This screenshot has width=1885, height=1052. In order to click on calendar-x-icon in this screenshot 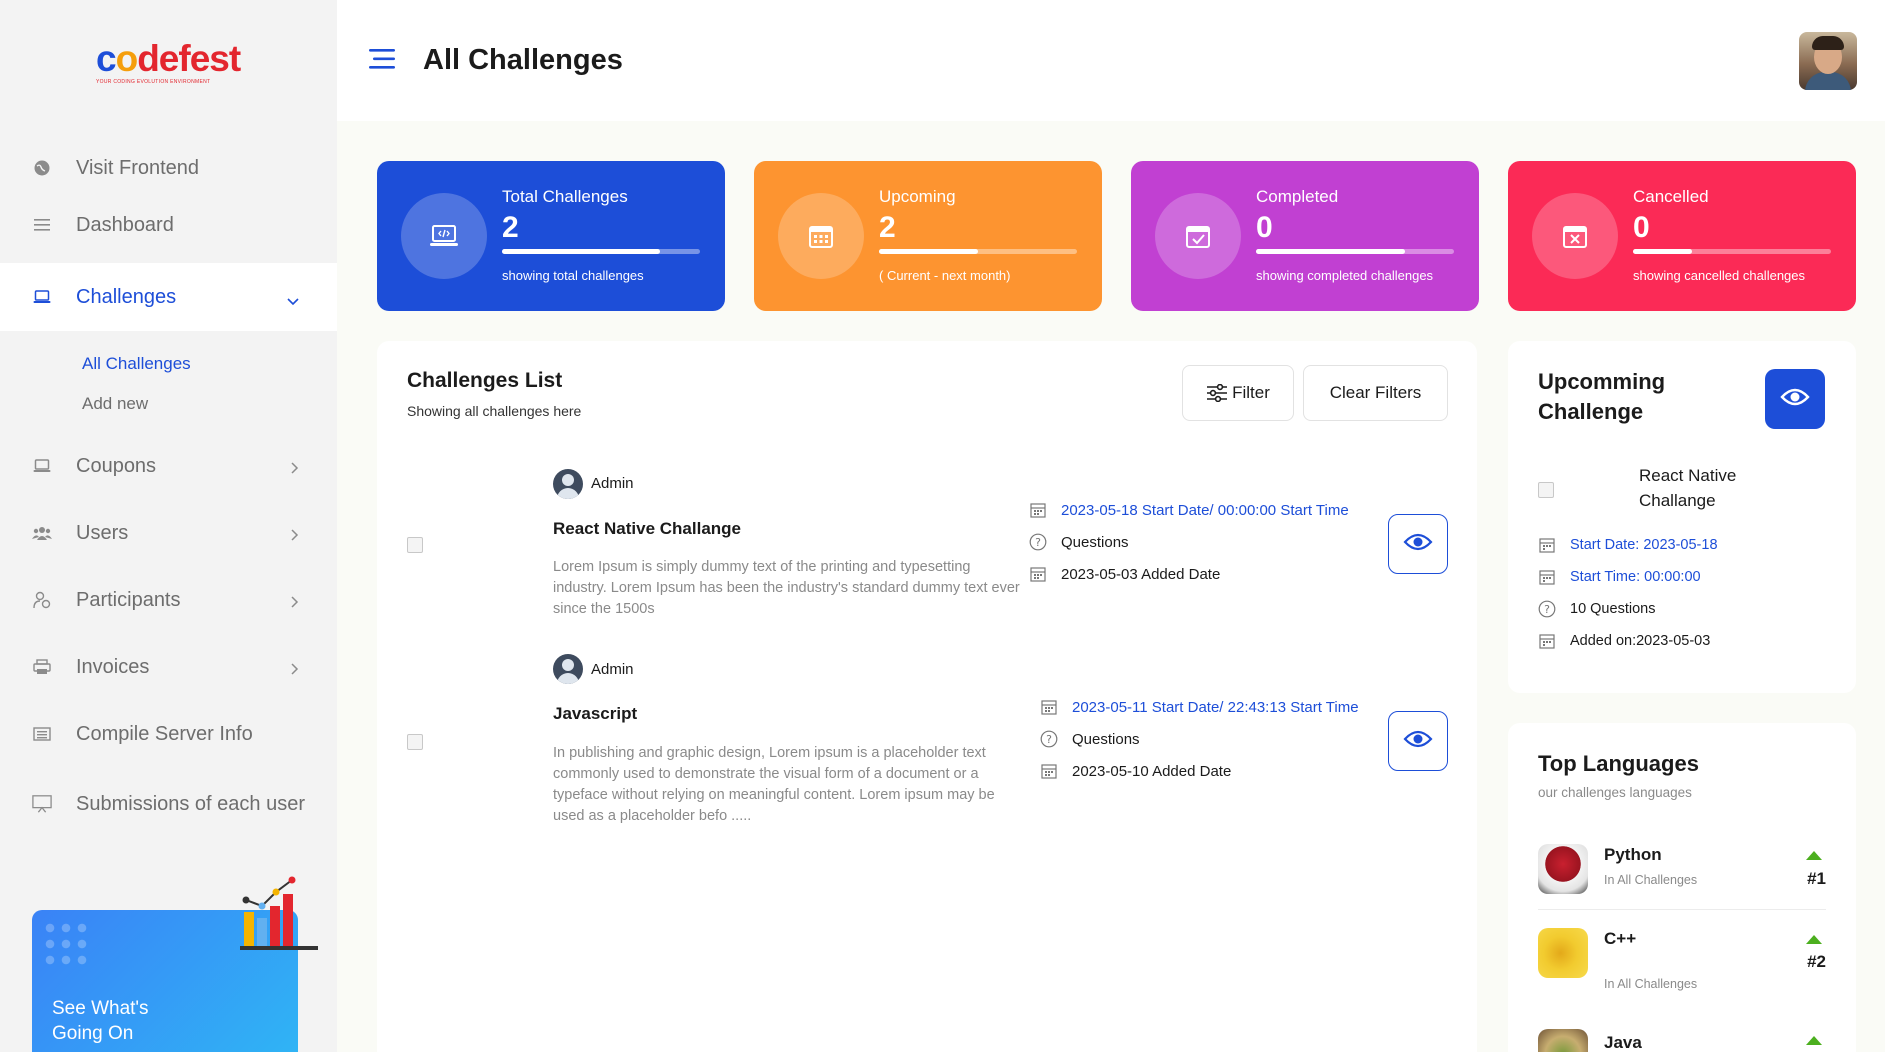, I will do `click(1575, 236)`.